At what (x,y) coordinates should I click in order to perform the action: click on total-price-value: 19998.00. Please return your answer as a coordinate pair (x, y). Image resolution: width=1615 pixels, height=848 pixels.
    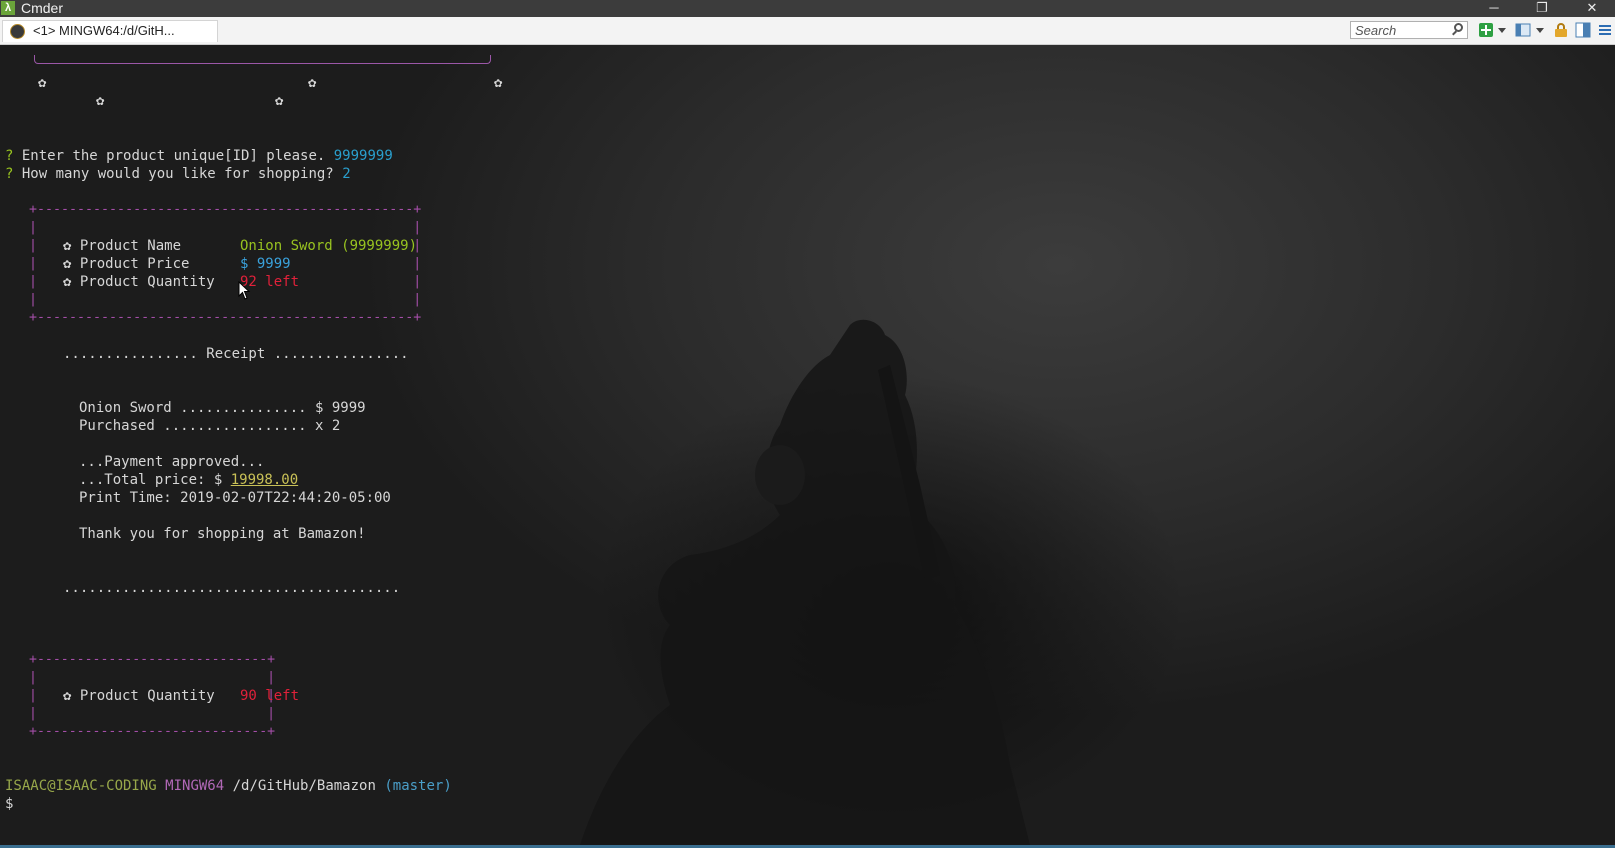
    Looking at the image, I should click on (264, 480).